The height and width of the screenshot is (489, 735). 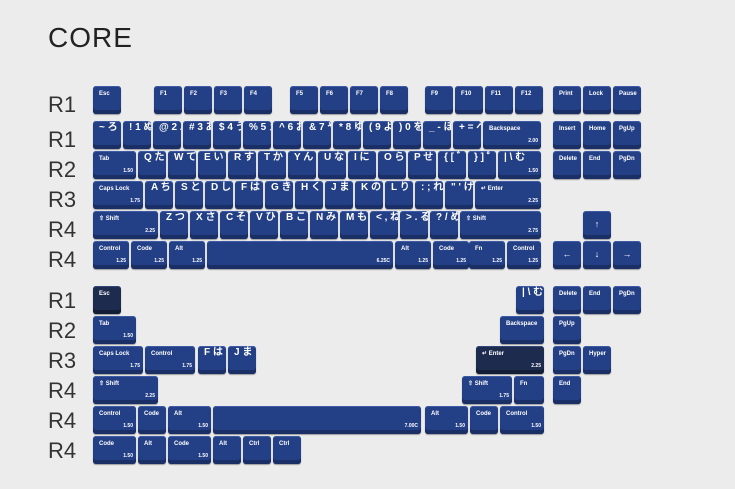 I want to click on key-legend: < , ね, so click(x=387, y=217).